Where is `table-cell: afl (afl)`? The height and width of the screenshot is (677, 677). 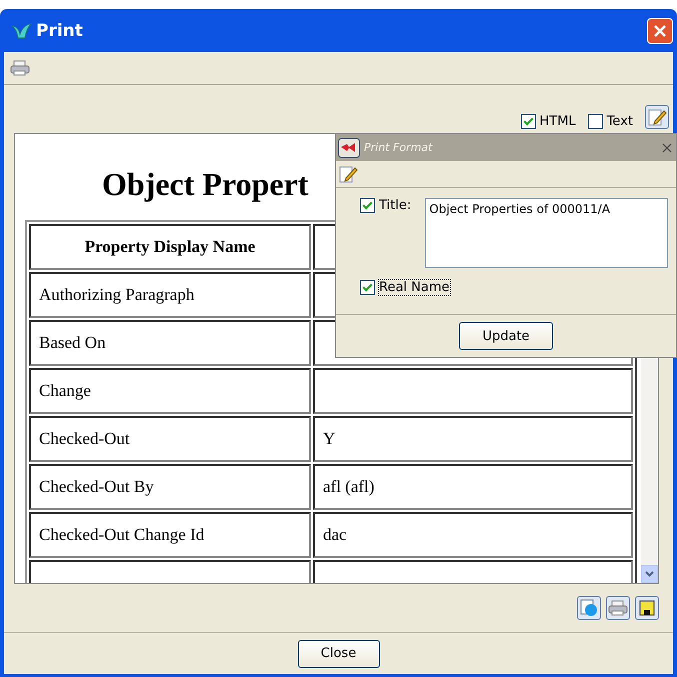
table-cell: afl (afl) is located at coordinates (473, 487).